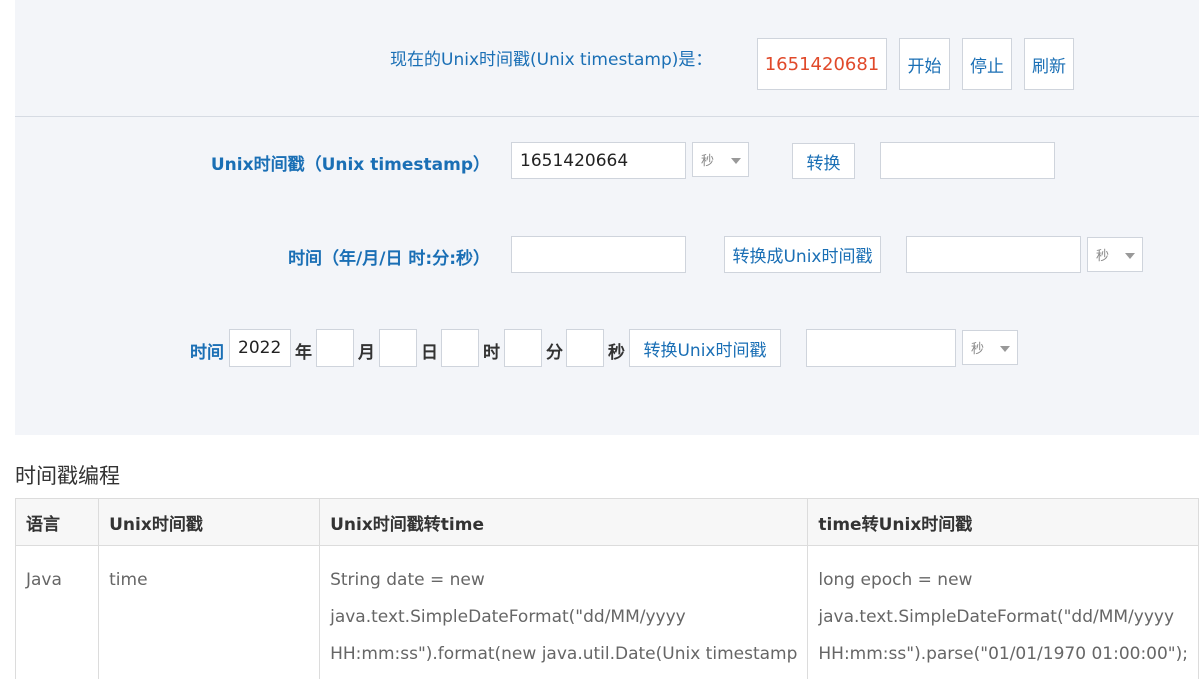 The height and width of the screenshot is (679, 1199). Describe the element at coordinates (924, 64) in the screenshot. I see `start-button: 开始` at that location.